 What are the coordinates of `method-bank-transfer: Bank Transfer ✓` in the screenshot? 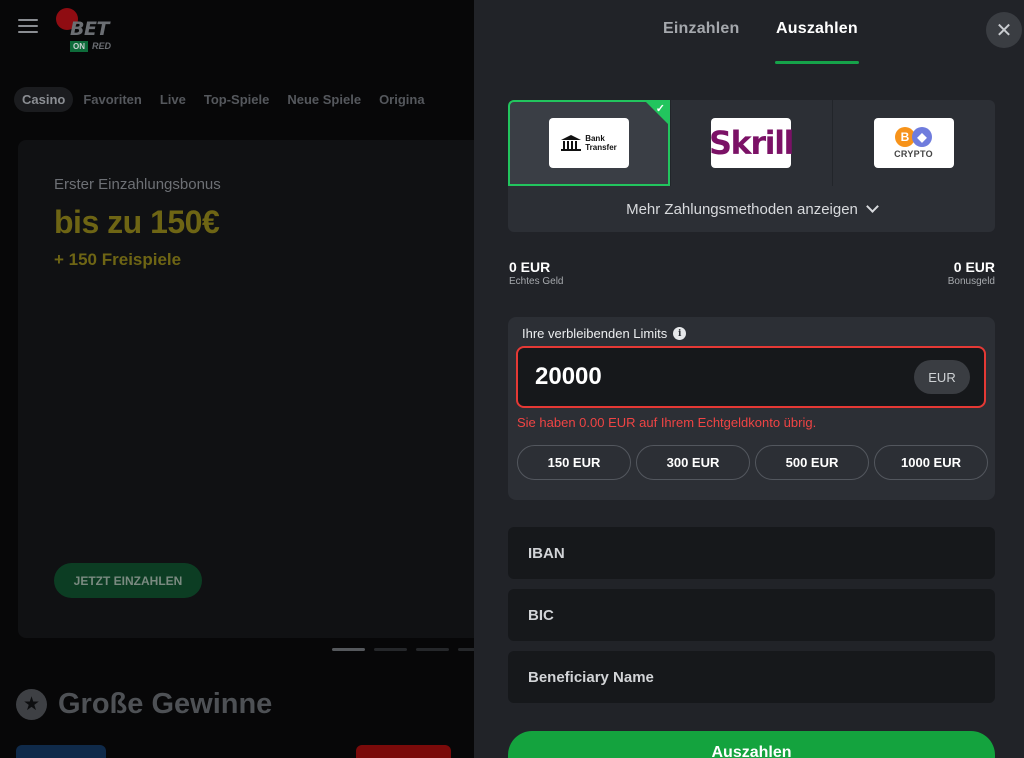 It's located at (589, 143).